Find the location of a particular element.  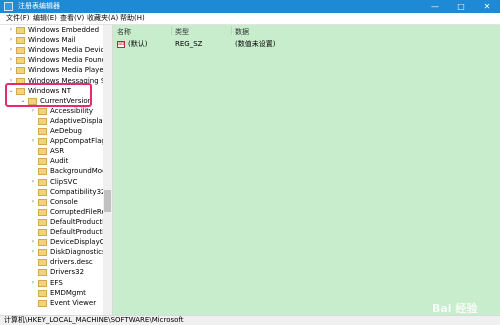

window-title: 注册表编辑器 is located at coordinates (39, 6).